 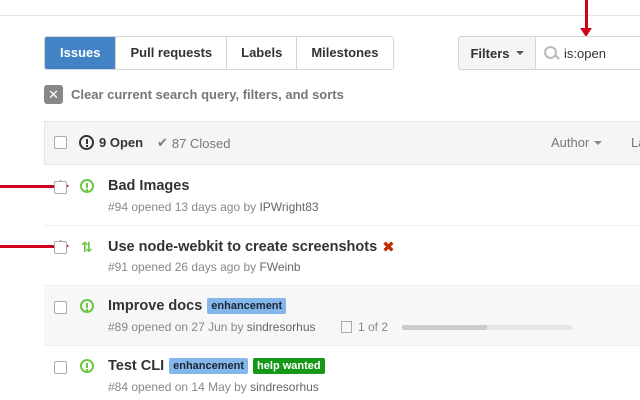 I want to click on search-input: is:open, so click(x=587, y=53).